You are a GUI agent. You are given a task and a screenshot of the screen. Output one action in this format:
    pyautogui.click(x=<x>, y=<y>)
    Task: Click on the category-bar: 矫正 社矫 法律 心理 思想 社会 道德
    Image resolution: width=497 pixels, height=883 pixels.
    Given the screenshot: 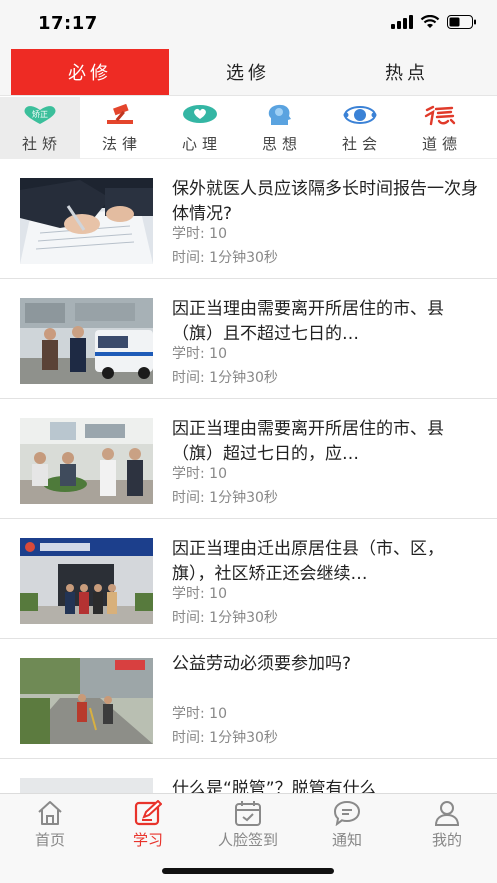 What is the action you would take?
    pyautogui.click(x=248, y=128)
    